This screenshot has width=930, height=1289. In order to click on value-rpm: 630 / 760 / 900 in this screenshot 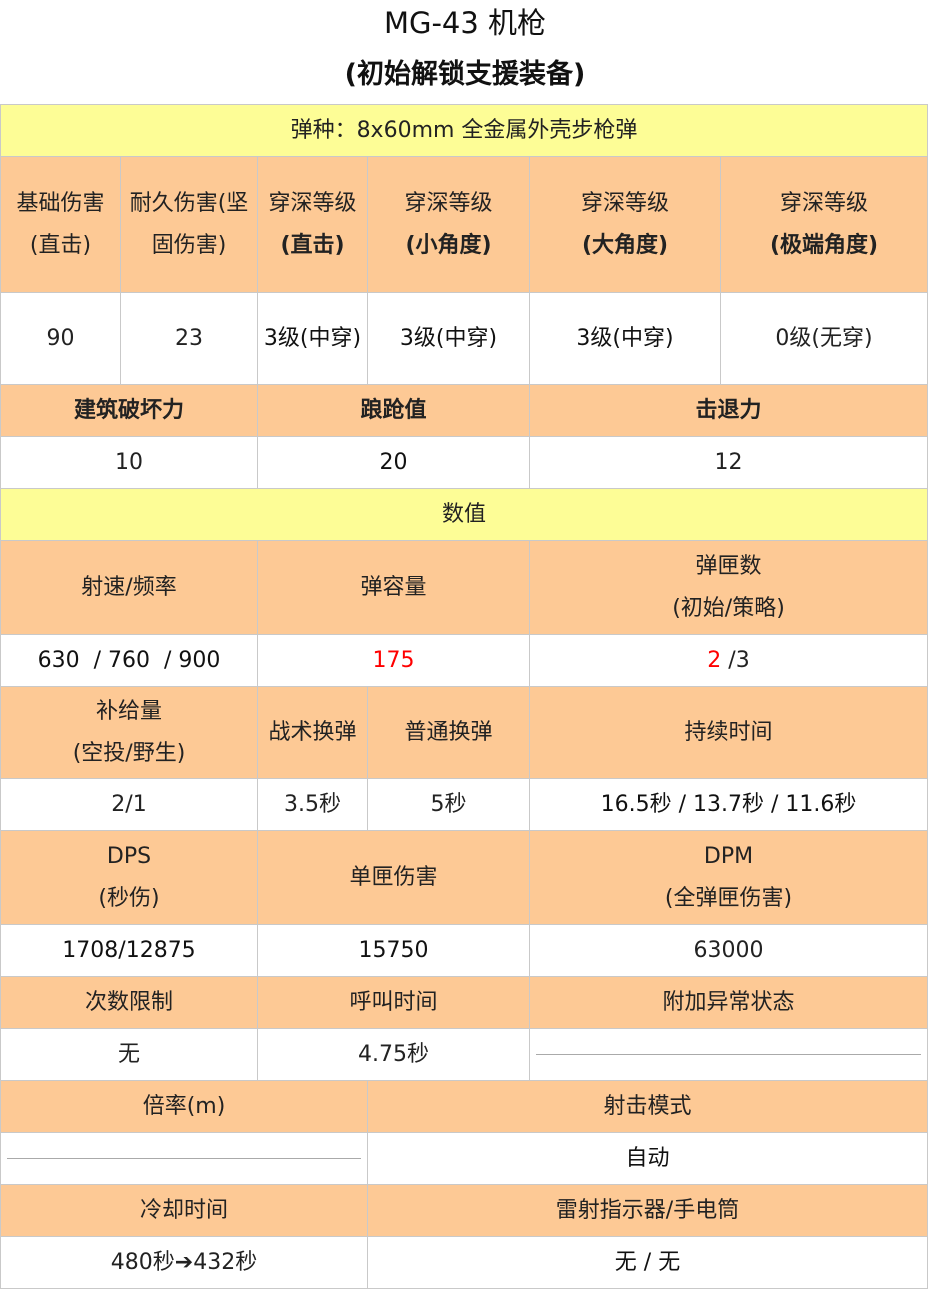, I will do `click(129, 660)`.